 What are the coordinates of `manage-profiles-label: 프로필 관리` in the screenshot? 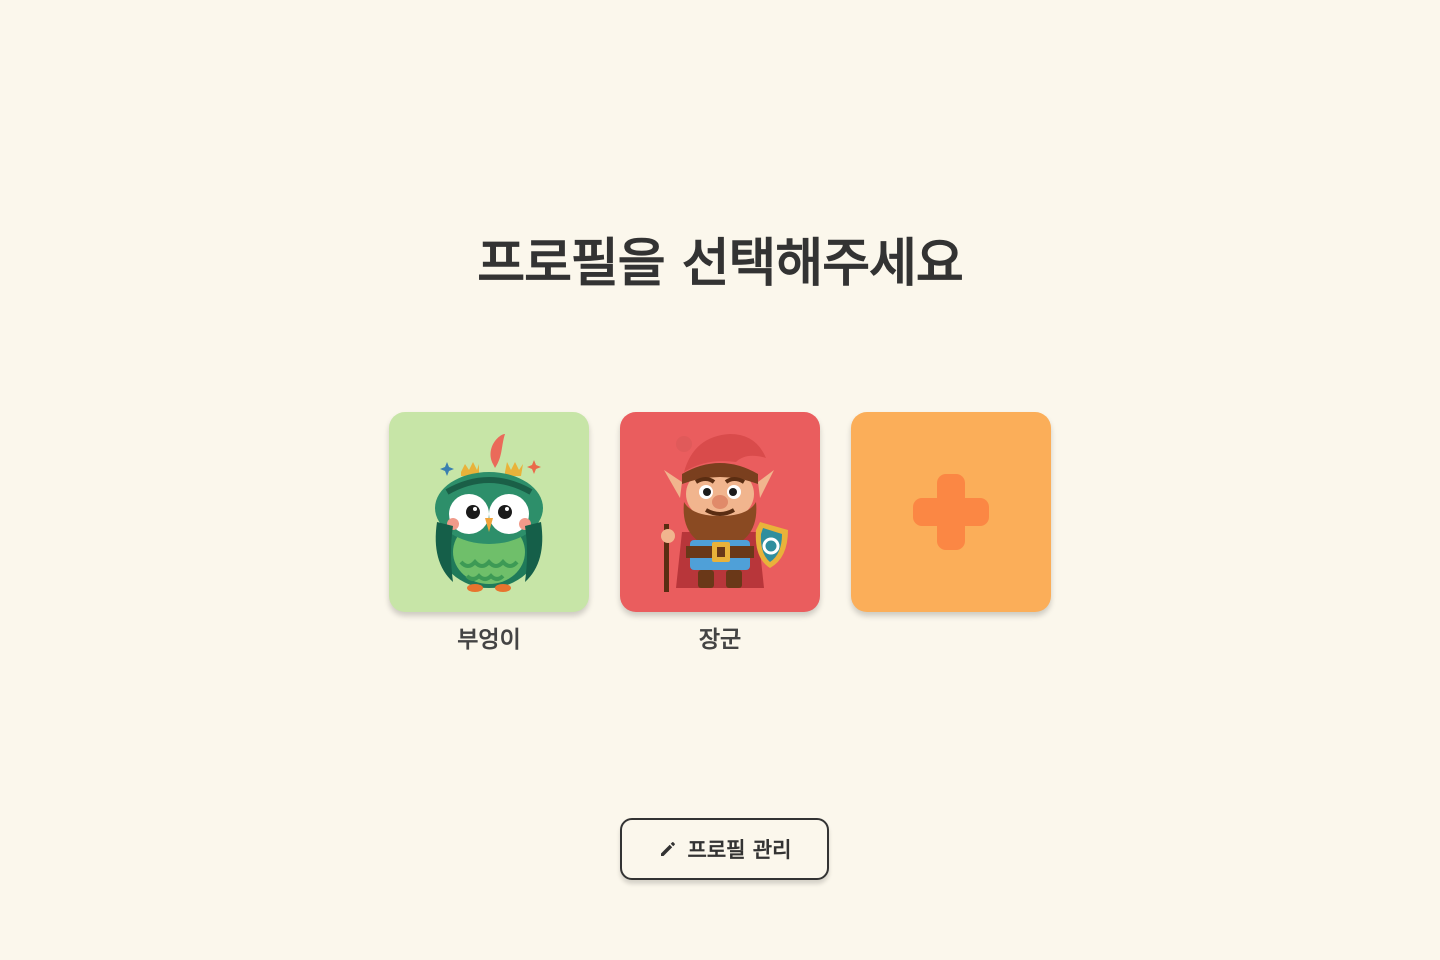 It's located at (739, 850).